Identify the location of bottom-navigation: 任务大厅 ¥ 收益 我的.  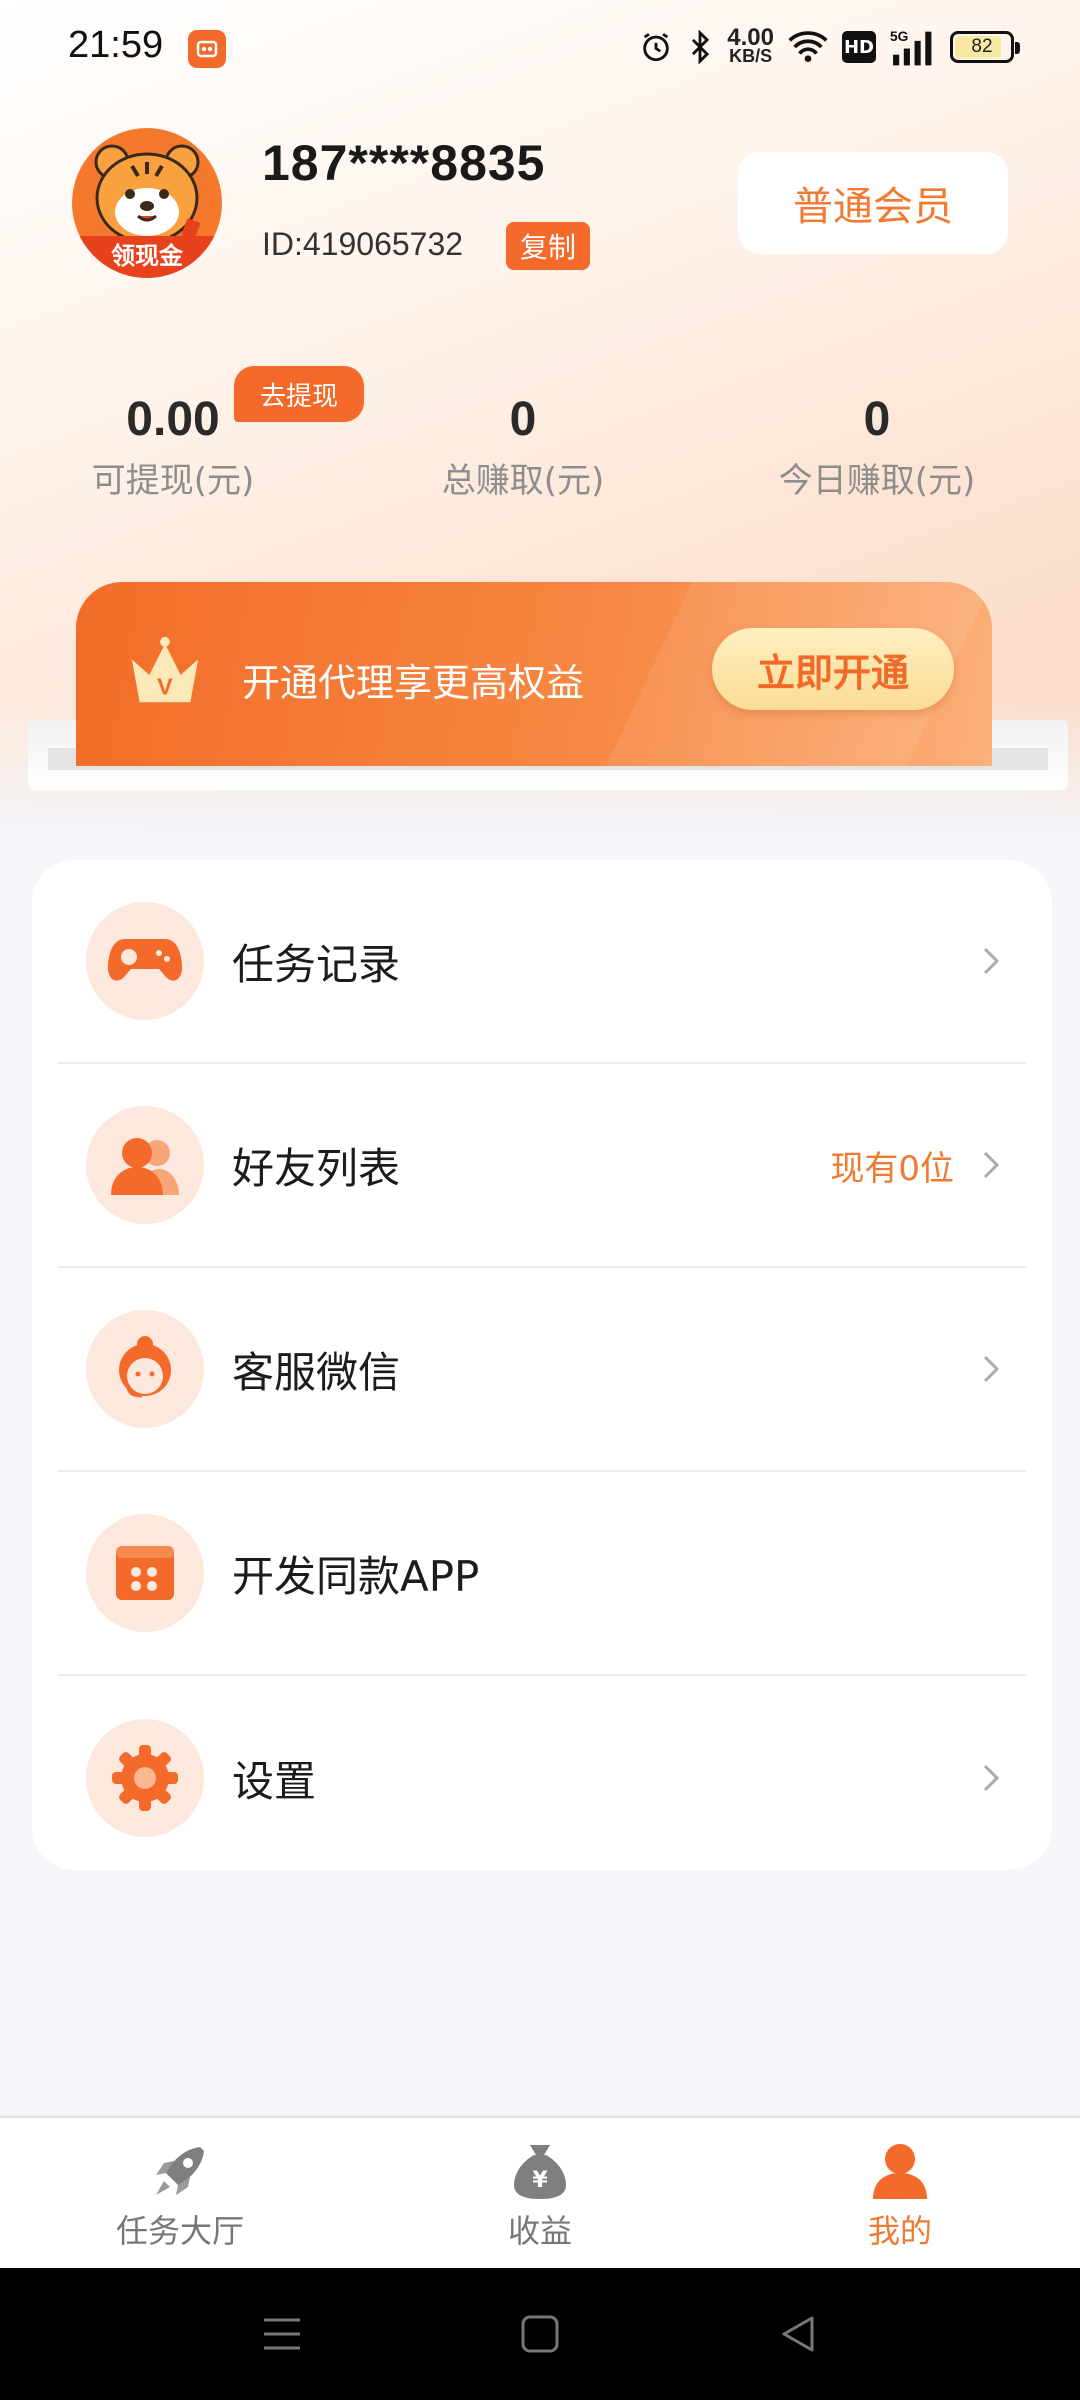
(540, 2192).